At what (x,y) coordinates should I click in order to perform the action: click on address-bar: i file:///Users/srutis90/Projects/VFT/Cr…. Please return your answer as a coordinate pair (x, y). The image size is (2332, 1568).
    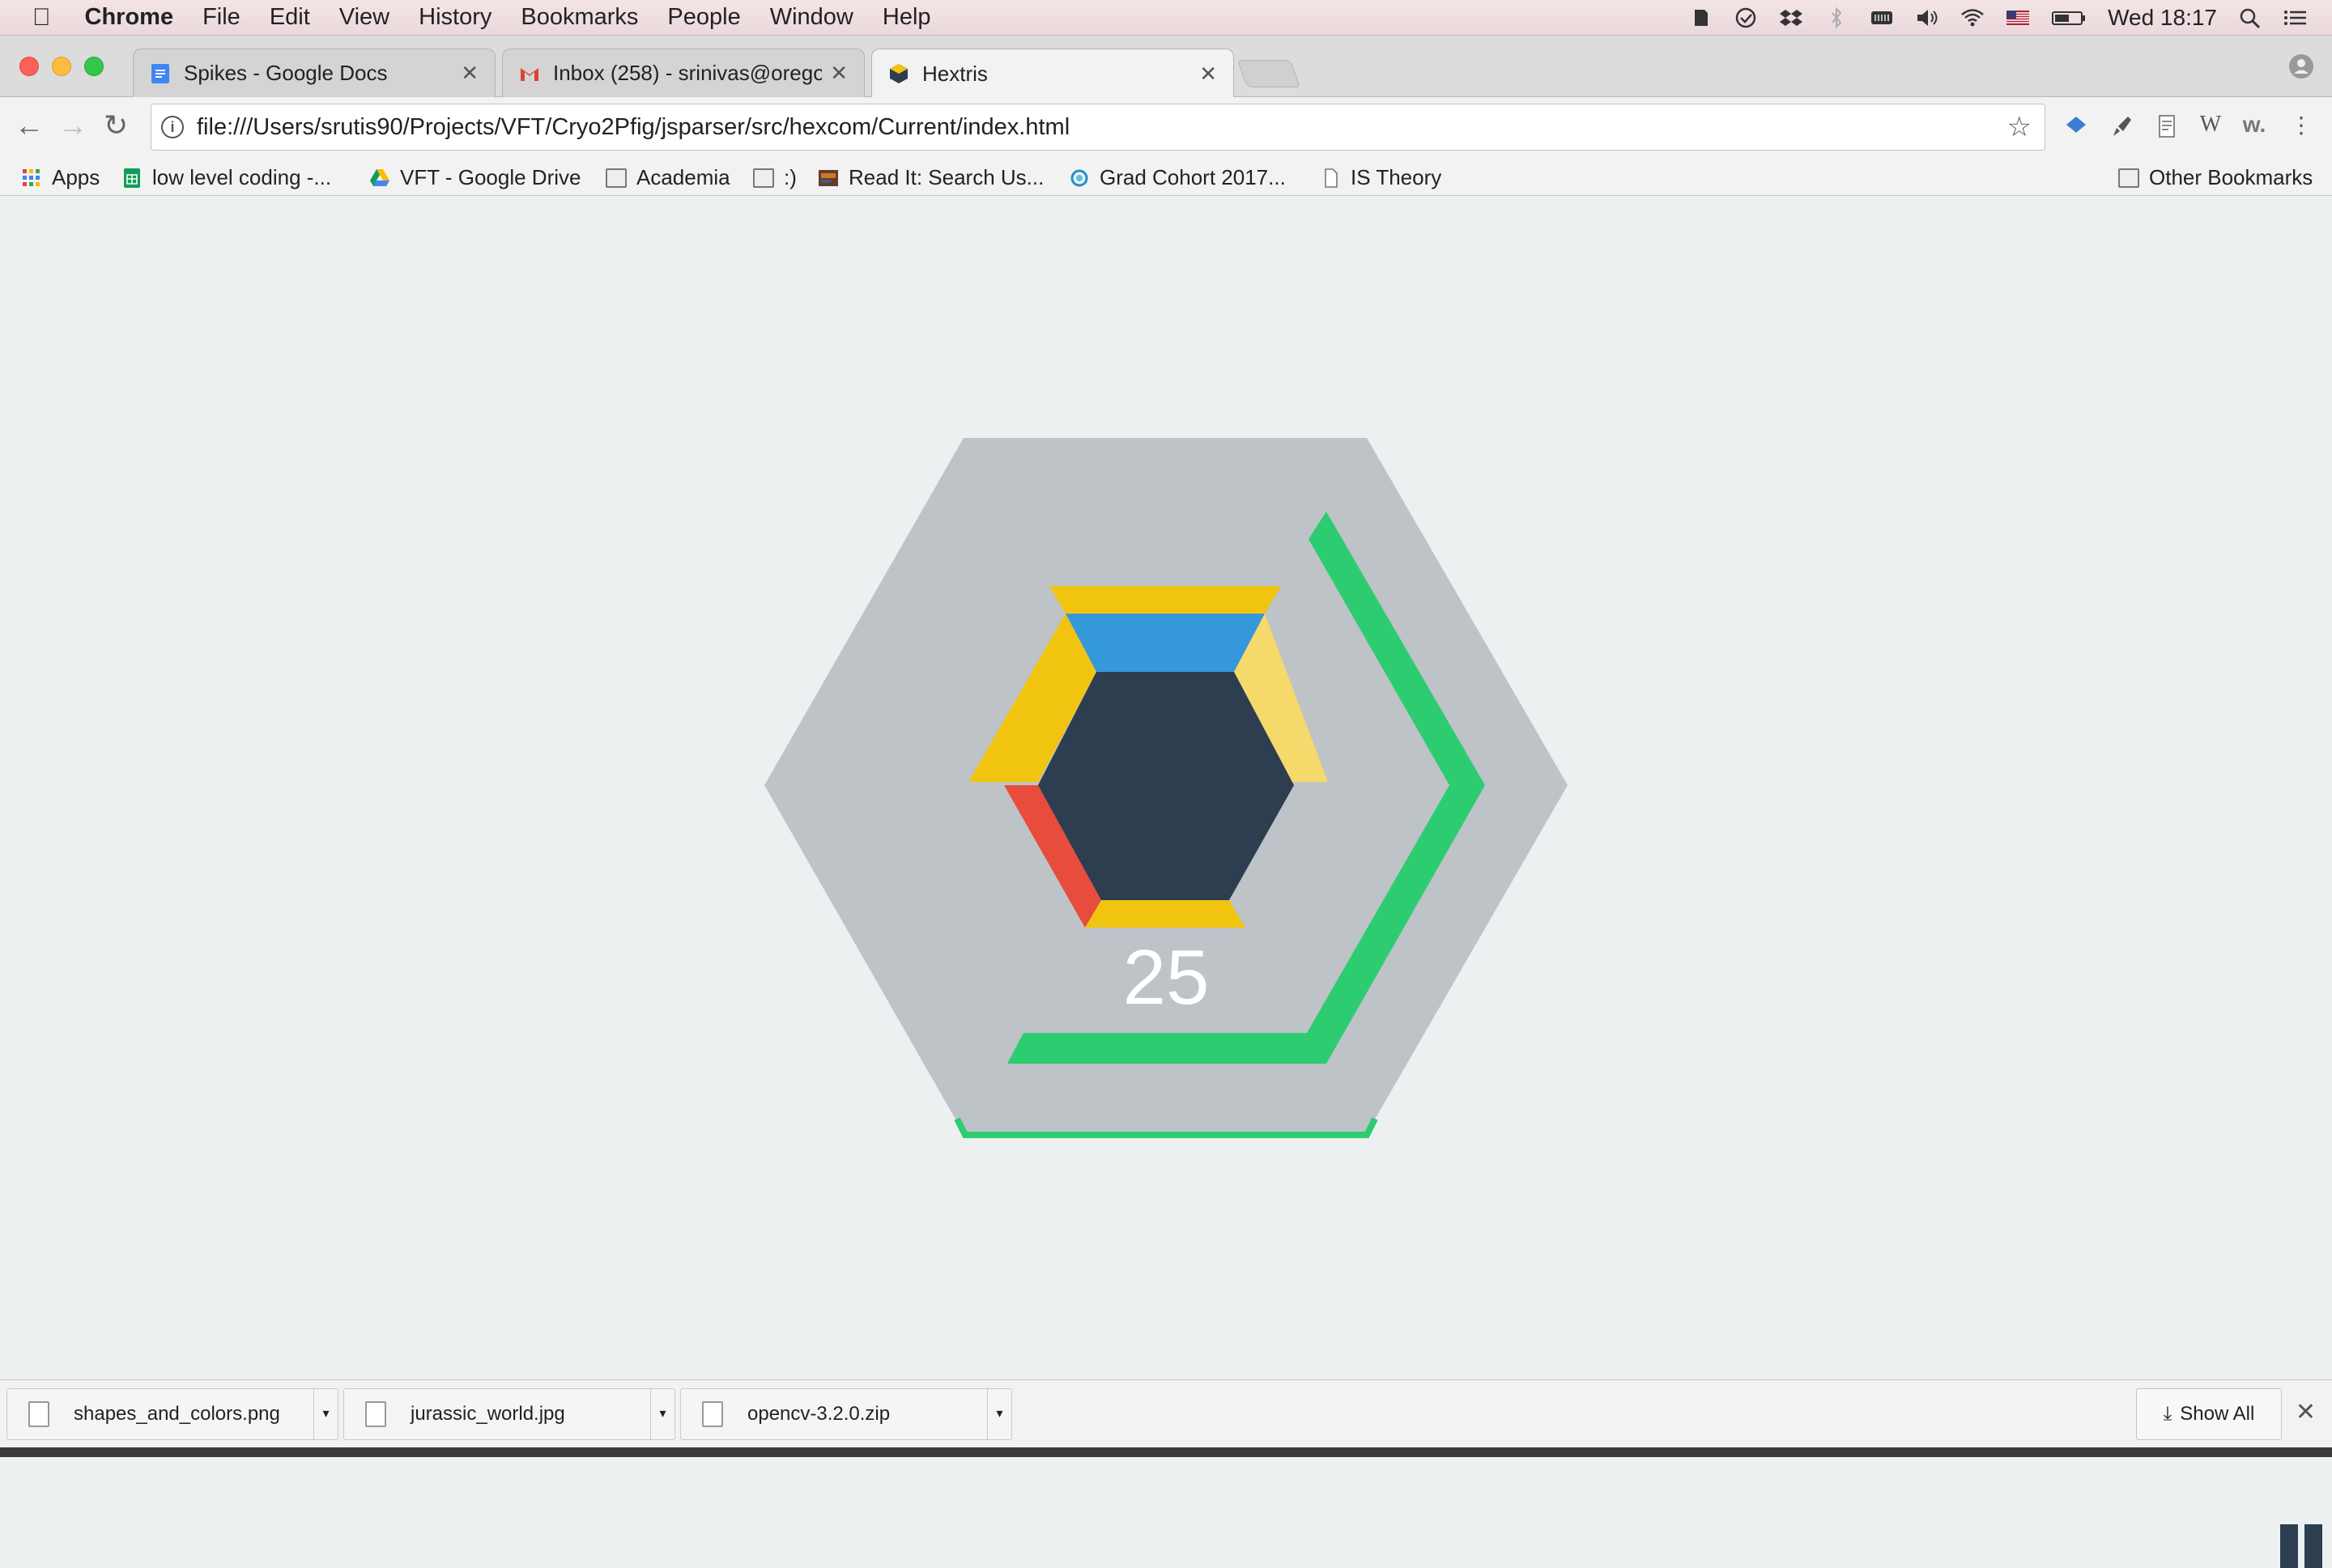
    Looking at the image, I should click on (1098, 127).